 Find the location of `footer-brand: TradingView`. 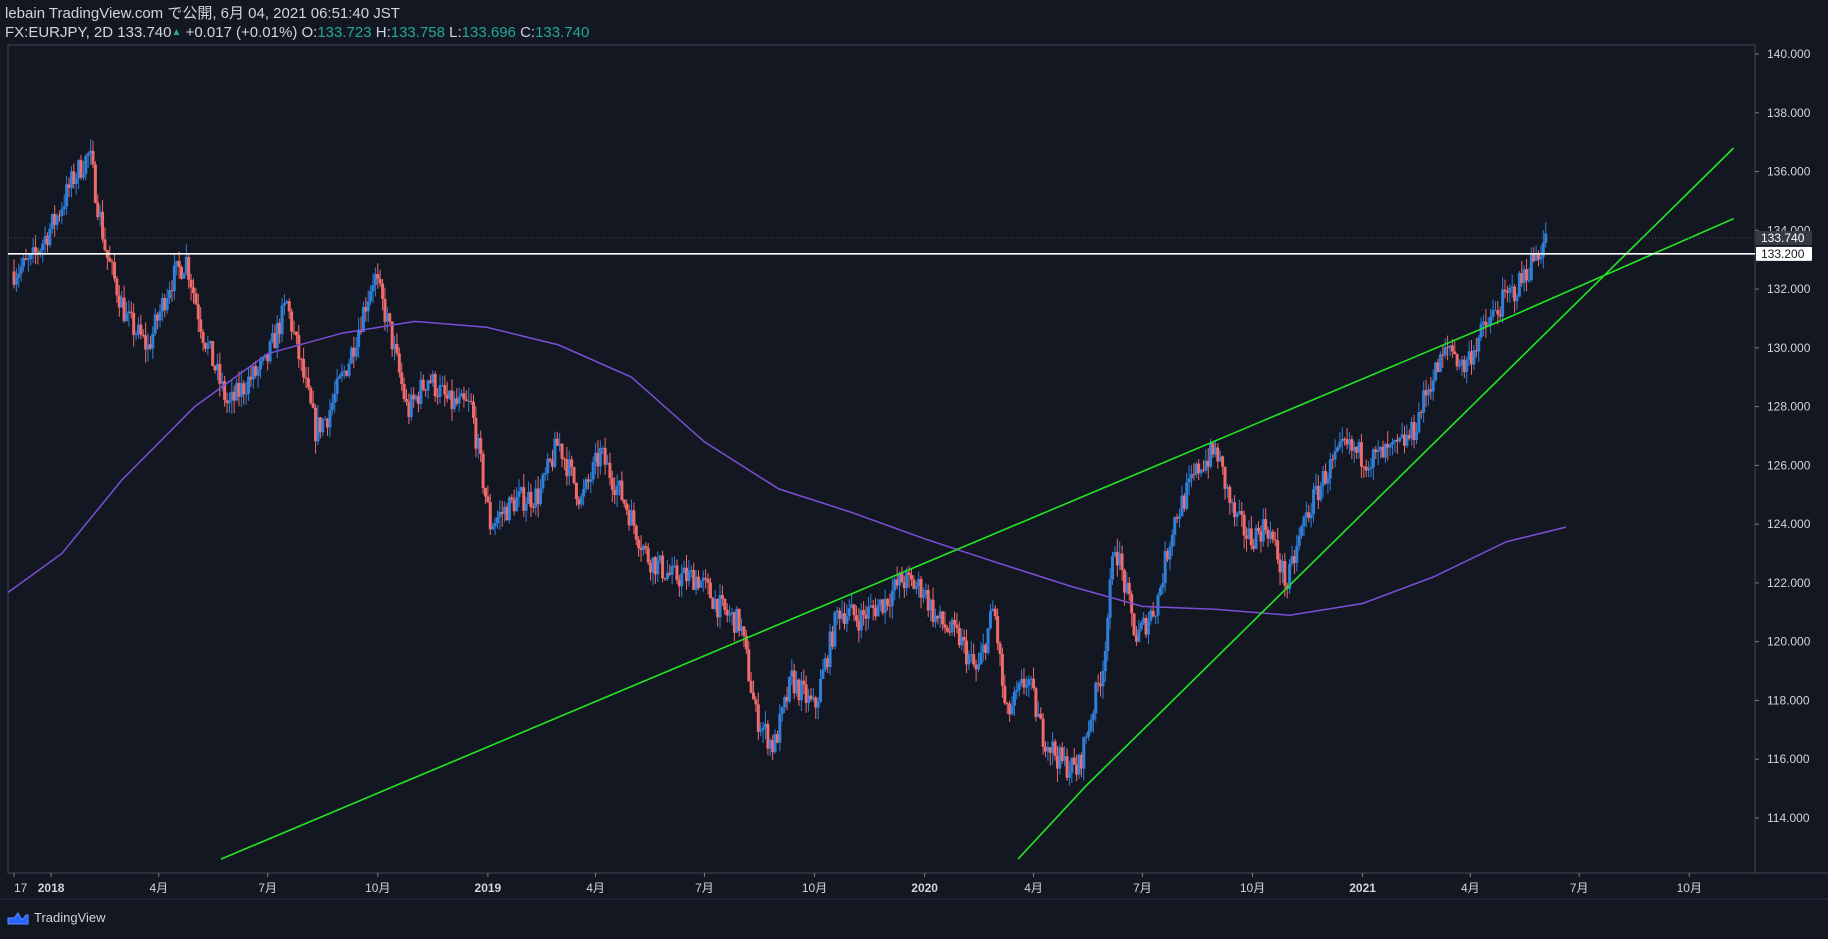

footer-brand: TradingView is located at coordinates (56, 917).